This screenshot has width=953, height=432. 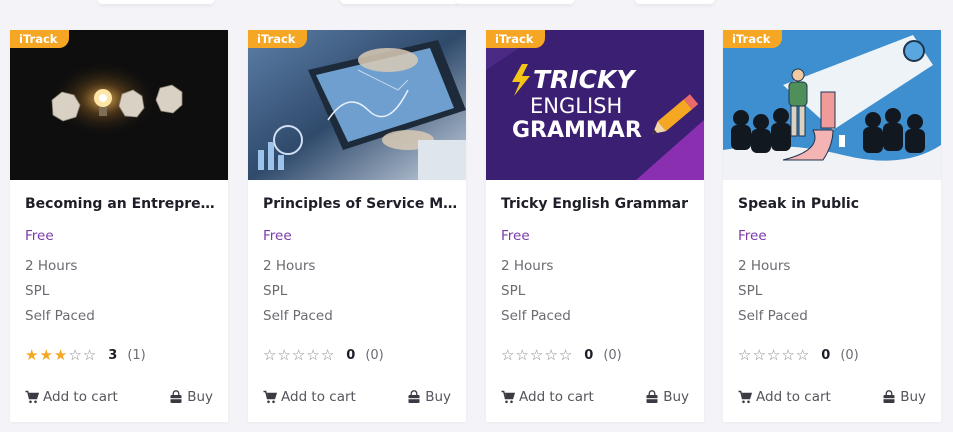 I want to click on rating-value: 3, so click(x=113, y=355).